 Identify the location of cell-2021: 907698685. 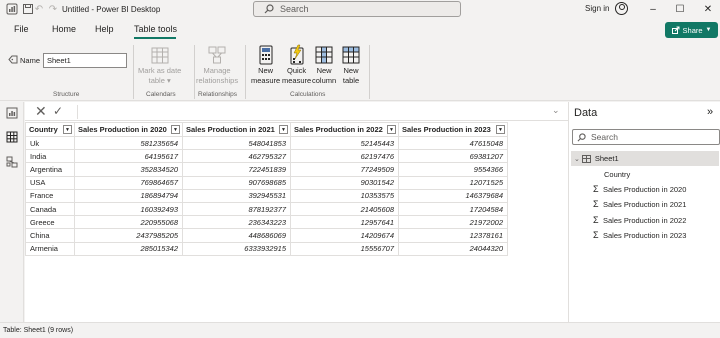
(236, 182).